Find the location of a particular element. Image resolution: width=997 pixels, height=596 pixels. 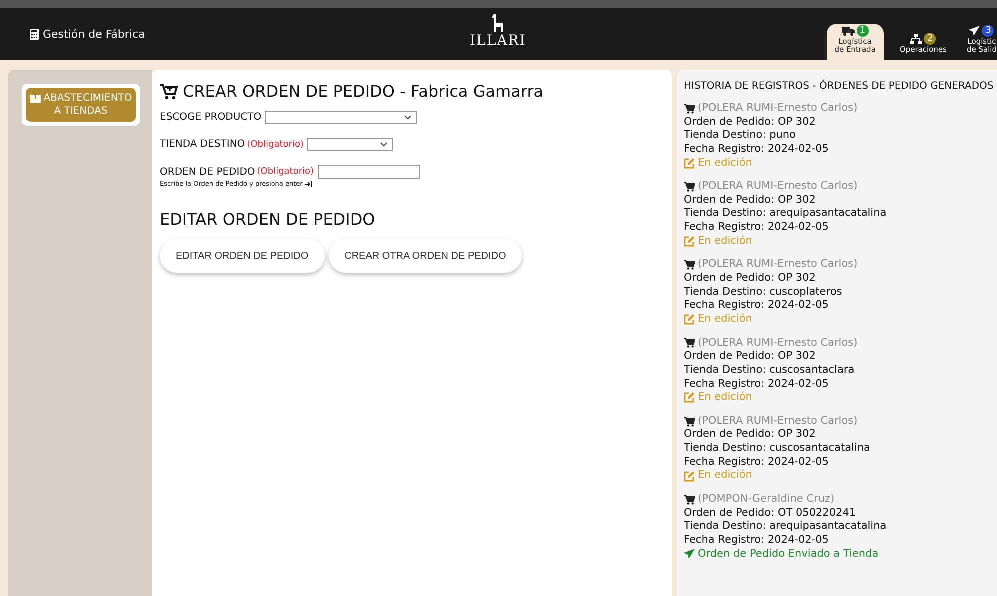

count-badge: 3 is located at coordinates (988, 30).